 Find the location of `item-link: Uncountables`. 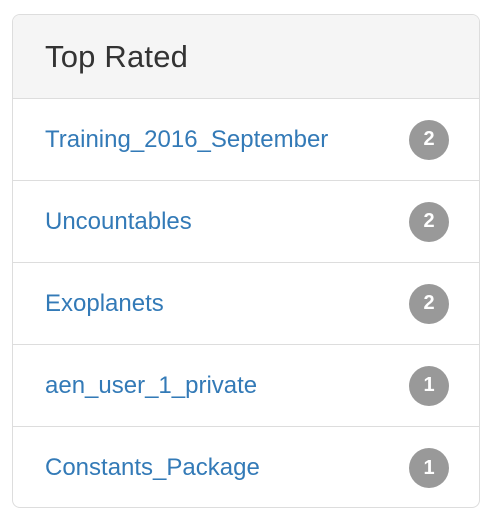

item-link: Uncountables is located at coordinates (118, 222).